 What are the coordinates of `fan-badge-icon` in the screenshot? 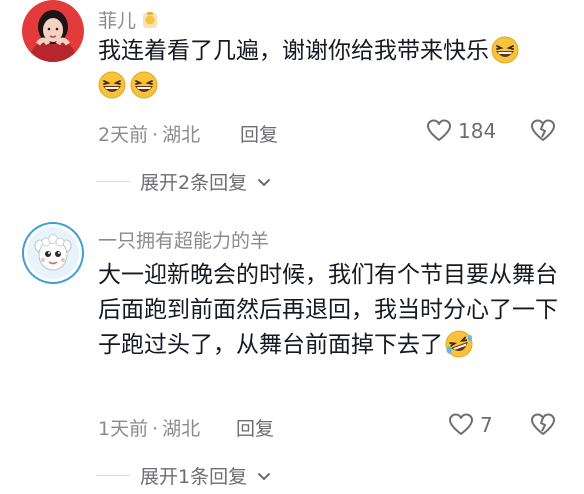 It's located at (150, 19).